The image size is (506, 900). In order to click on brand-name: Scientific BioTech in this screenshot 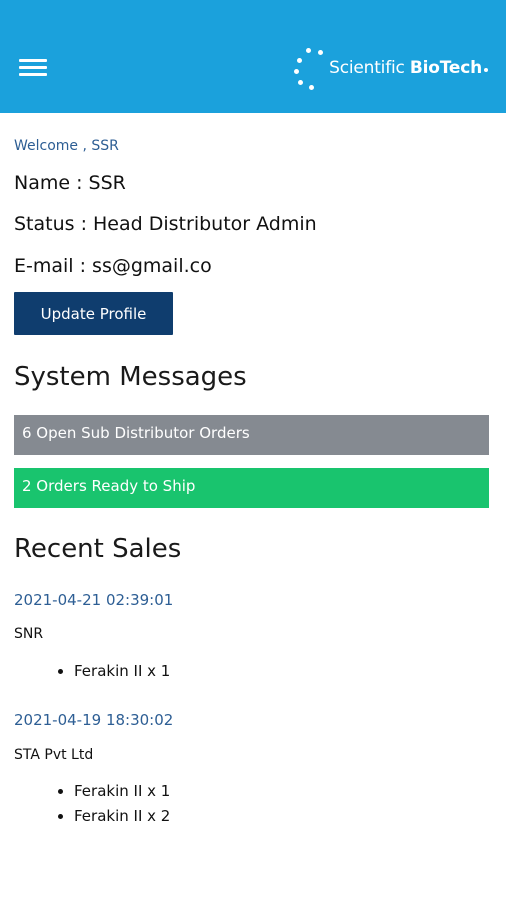, I will do `click(408, 68)`.